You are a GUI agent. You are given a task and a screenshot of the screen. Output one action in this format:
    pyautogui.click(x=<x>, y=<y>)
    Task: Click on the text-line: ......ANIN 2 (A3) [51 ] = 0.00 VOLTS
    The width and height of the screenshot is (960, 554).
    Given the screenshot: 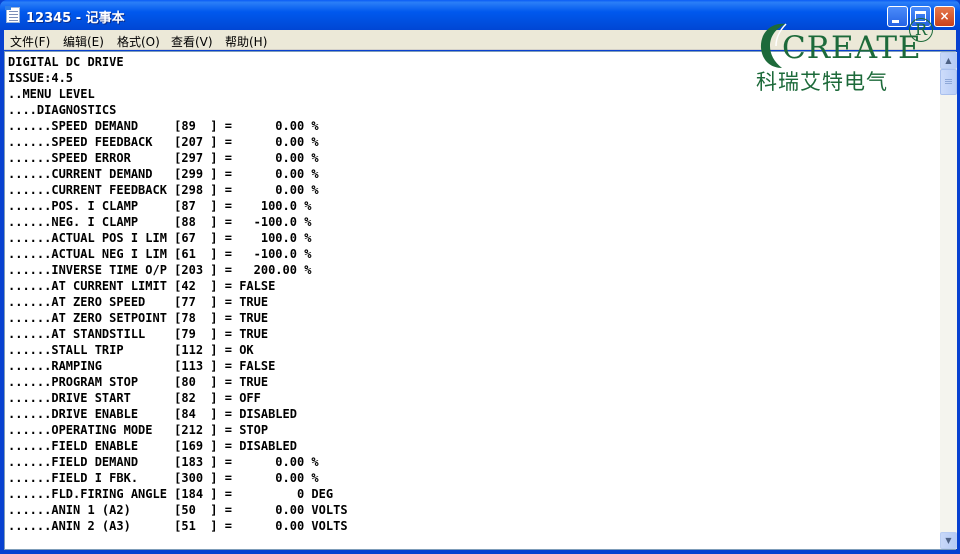 What is the action you would take?
    pyautogui.click(x=178, y=526)
    